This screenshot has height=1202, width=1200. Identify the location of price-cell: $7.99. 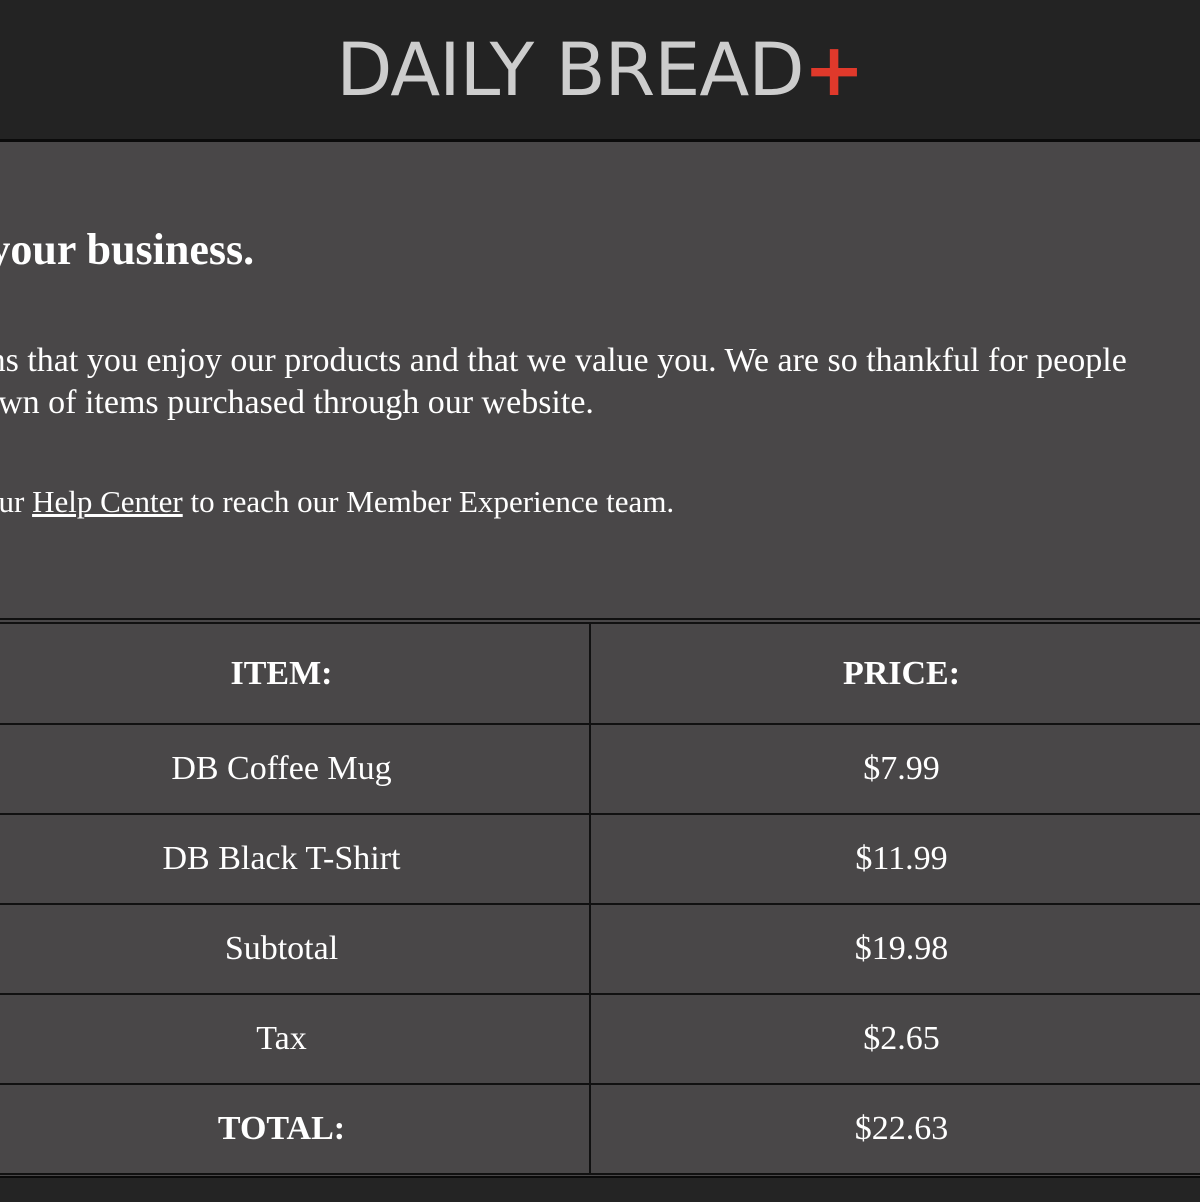
(894, 769).